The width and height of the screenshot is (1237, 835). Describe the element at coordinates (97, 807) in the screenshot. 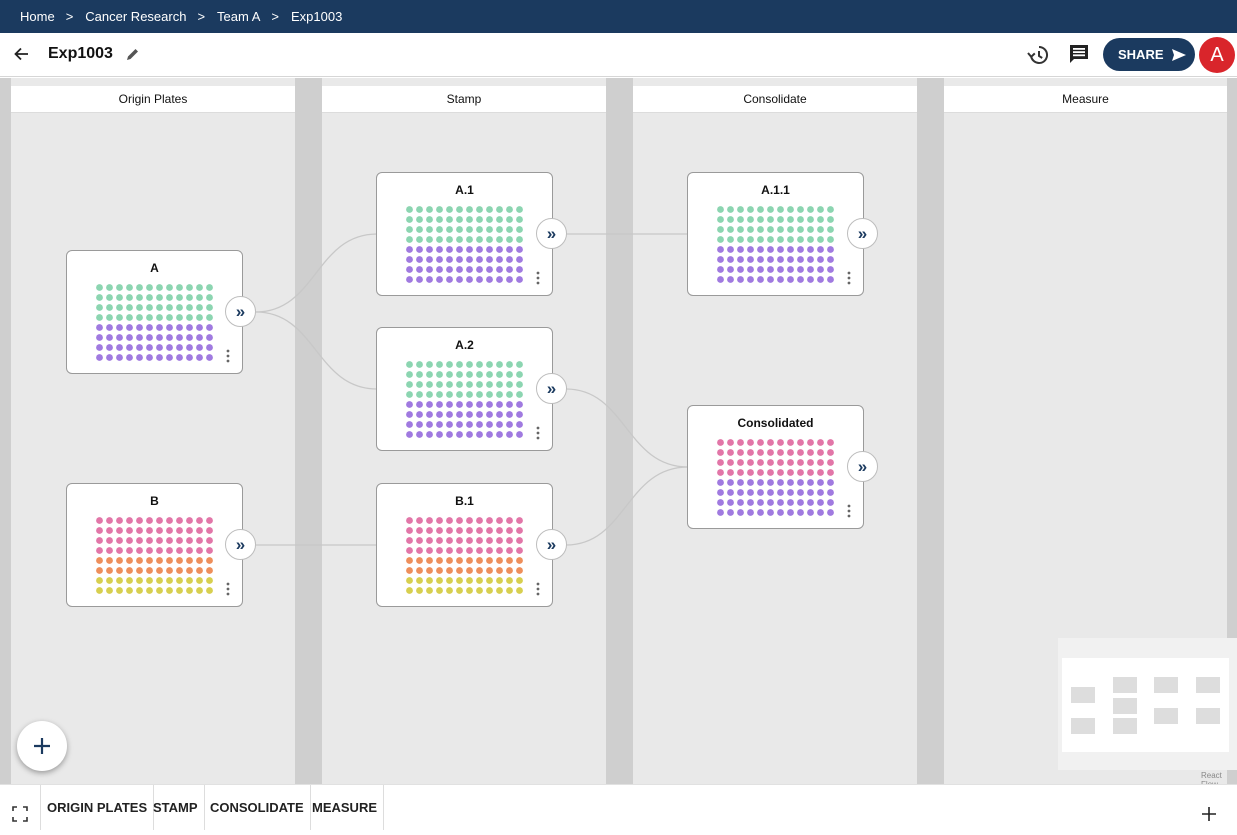

I see `tab-origin-plates: ORIGIN PLATES` at that location.